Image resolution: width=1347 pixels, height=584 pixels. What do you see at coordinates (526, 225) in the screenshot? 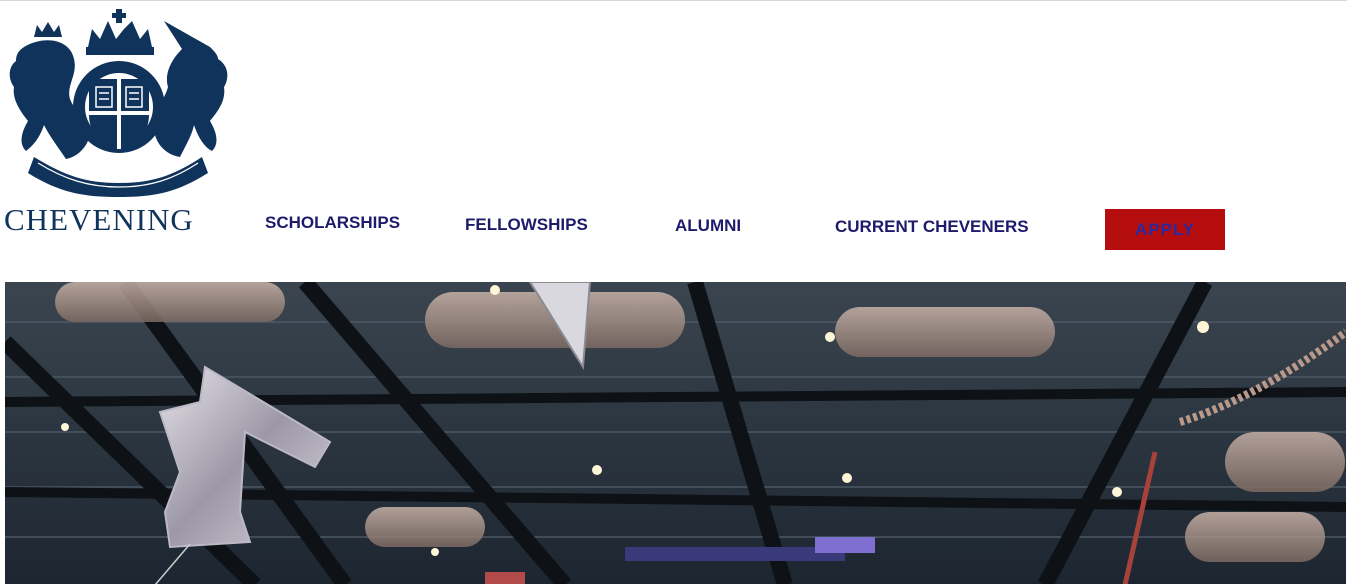
I see `nav-fellowships-link: FELLOWSHIPS` at bounding box center [526, 225].